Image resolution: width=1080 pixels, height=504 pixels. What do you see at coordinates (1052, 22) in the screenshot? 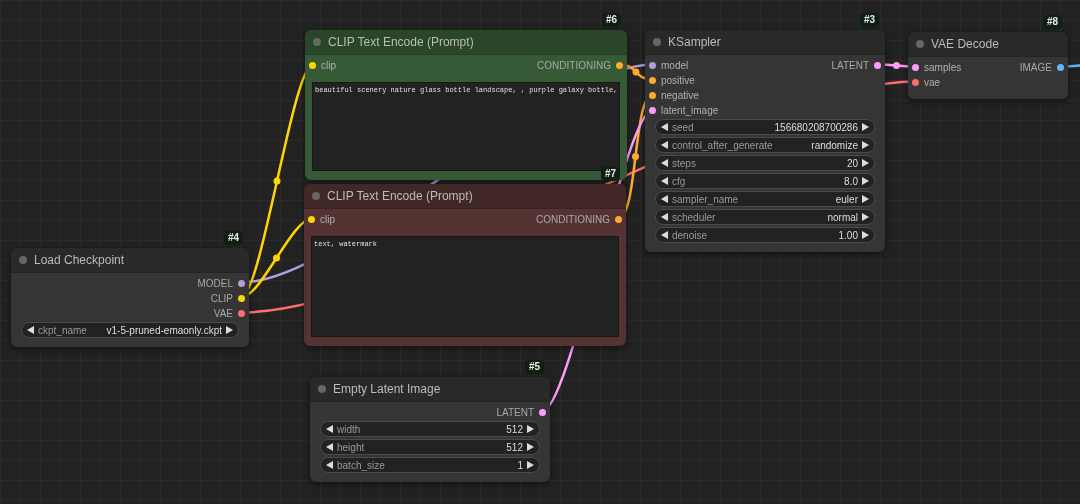
I see `node-id-badge: #8` at bounding box center [1052, 22].